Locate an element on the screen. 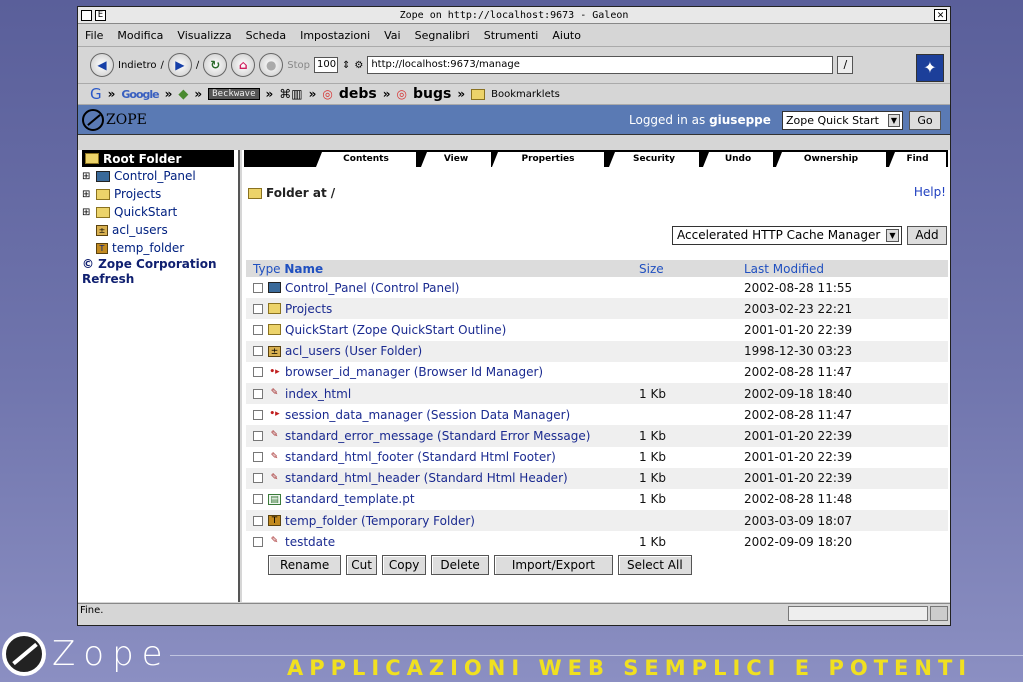 The image size is (1023, 682). tree-item-temp-folder: T temp_folder is located at coordinates (158, 248).